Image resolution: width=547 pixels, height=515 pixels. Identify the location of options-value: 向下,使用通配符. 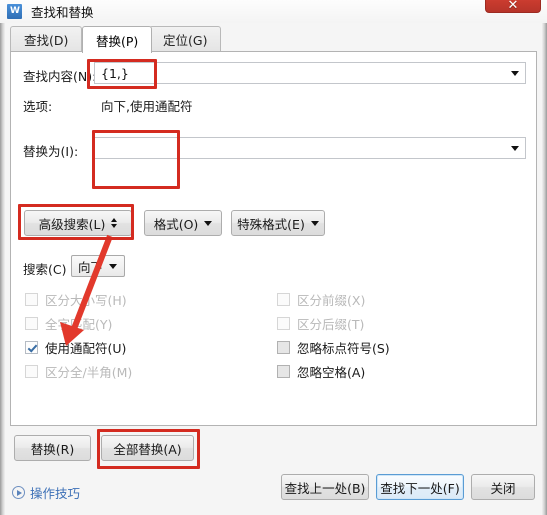
(147, 106).